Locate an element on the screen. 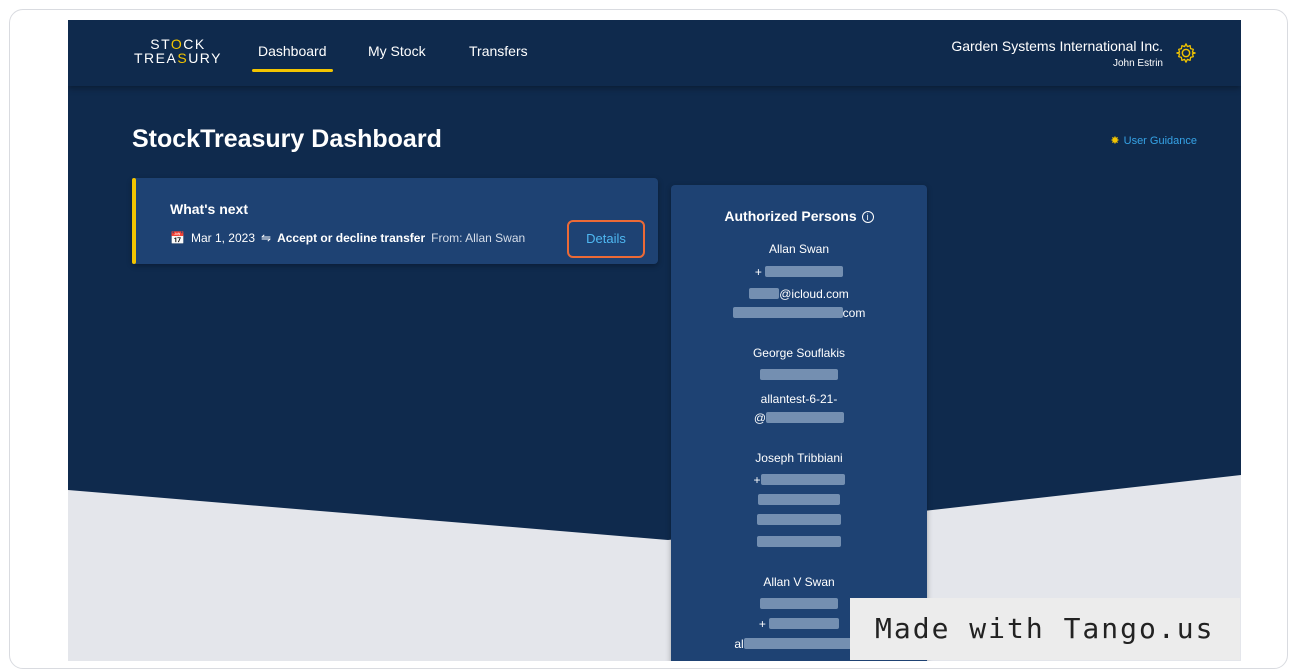 The image size is (1297, 669). person-email: @ is located at coordinates (799, 418).